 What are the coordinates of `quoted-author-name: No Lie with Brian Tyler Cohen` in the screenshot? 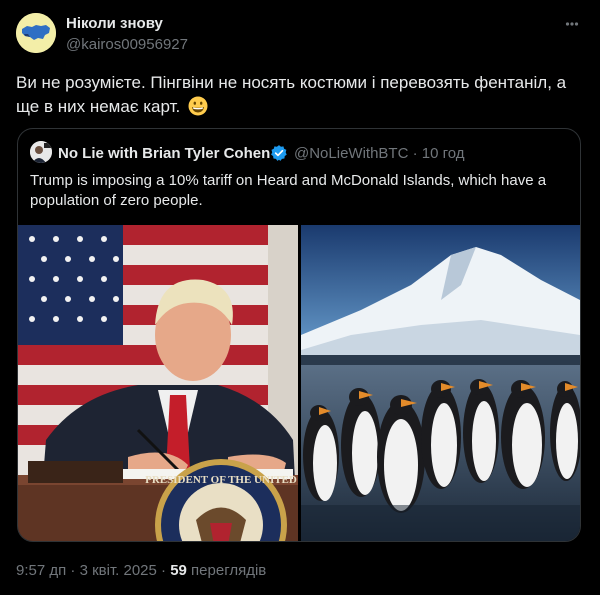 It's located at (164, 153).